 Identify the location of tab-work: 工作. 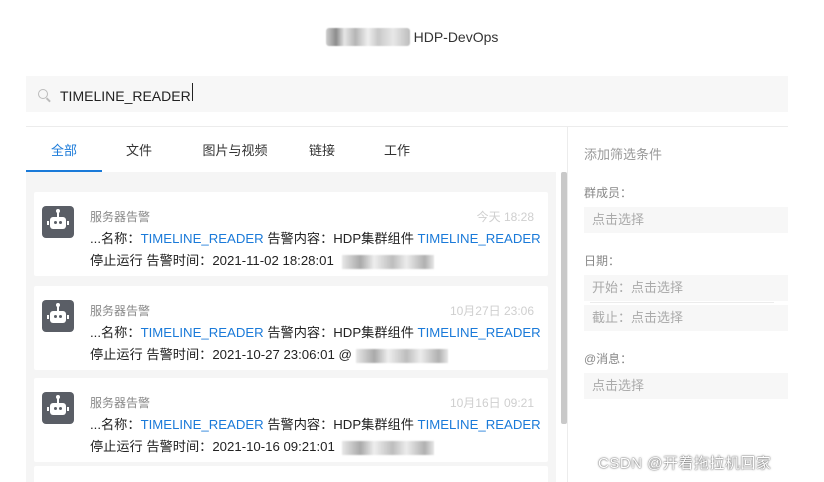
(397, 154).